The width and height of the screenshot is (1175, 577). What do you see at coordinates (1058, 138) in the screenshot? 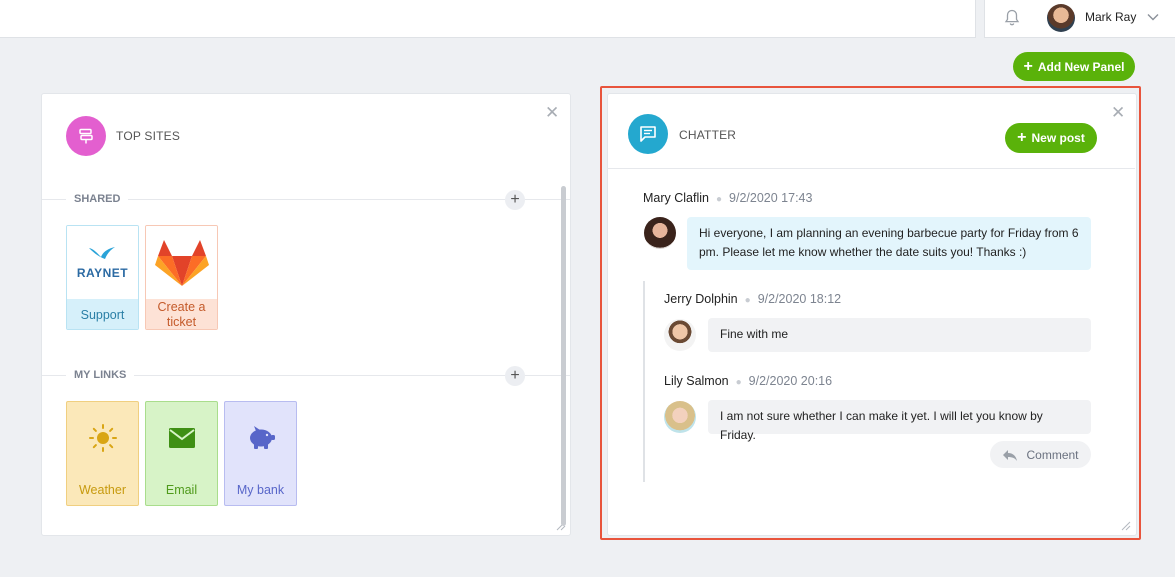
I see `new-post-label: New post` at bounding box center [1058, 138].